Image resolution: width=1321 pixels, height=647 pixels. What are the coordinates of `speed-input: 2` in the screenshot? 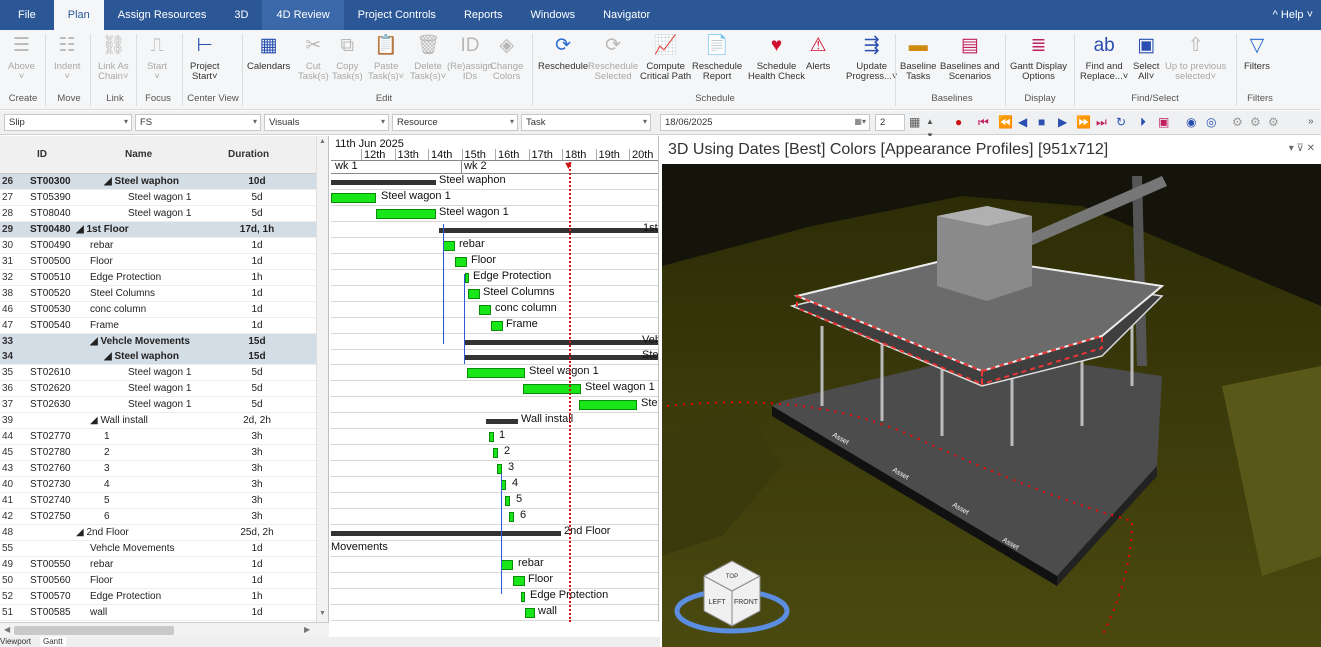 It's located at (890, 122).